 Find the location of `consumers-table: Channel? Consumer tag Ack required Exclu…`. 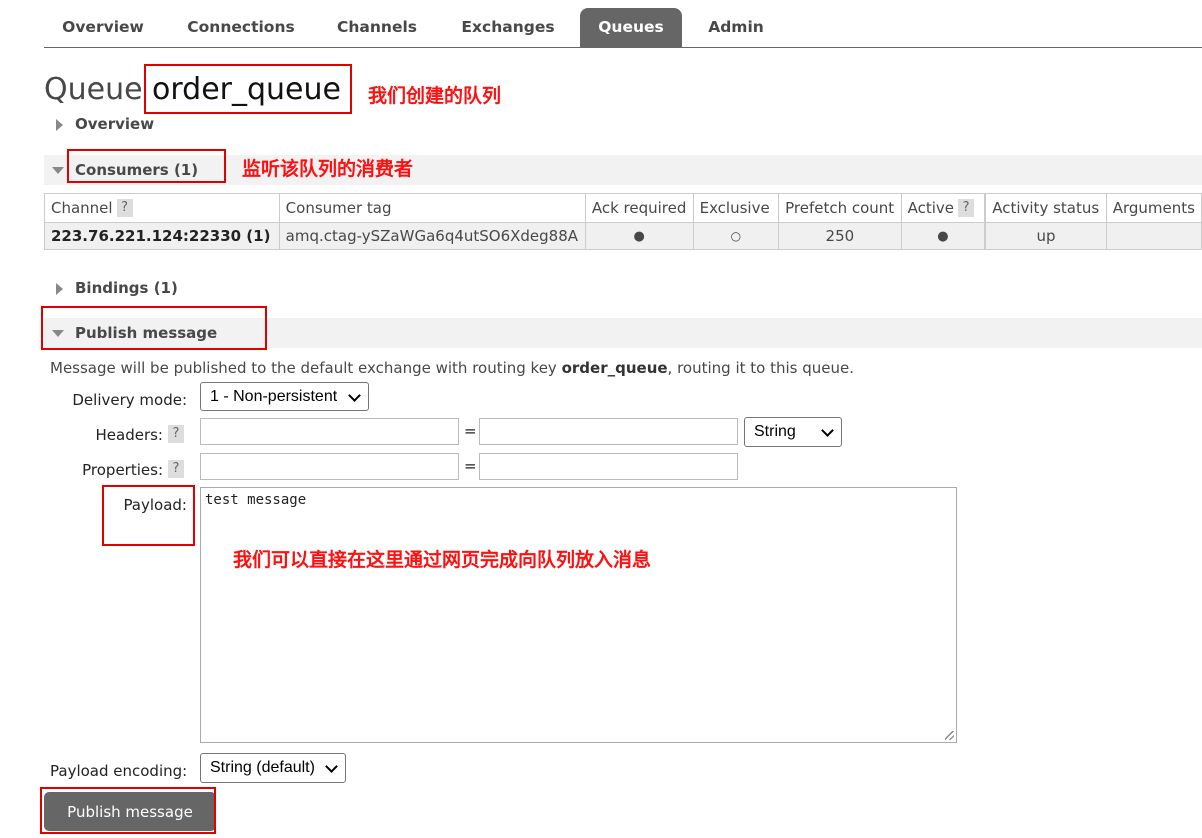

consumers-table: Channel? Consumer tag Ack required Exclu… is located at coordinates (623, 221).